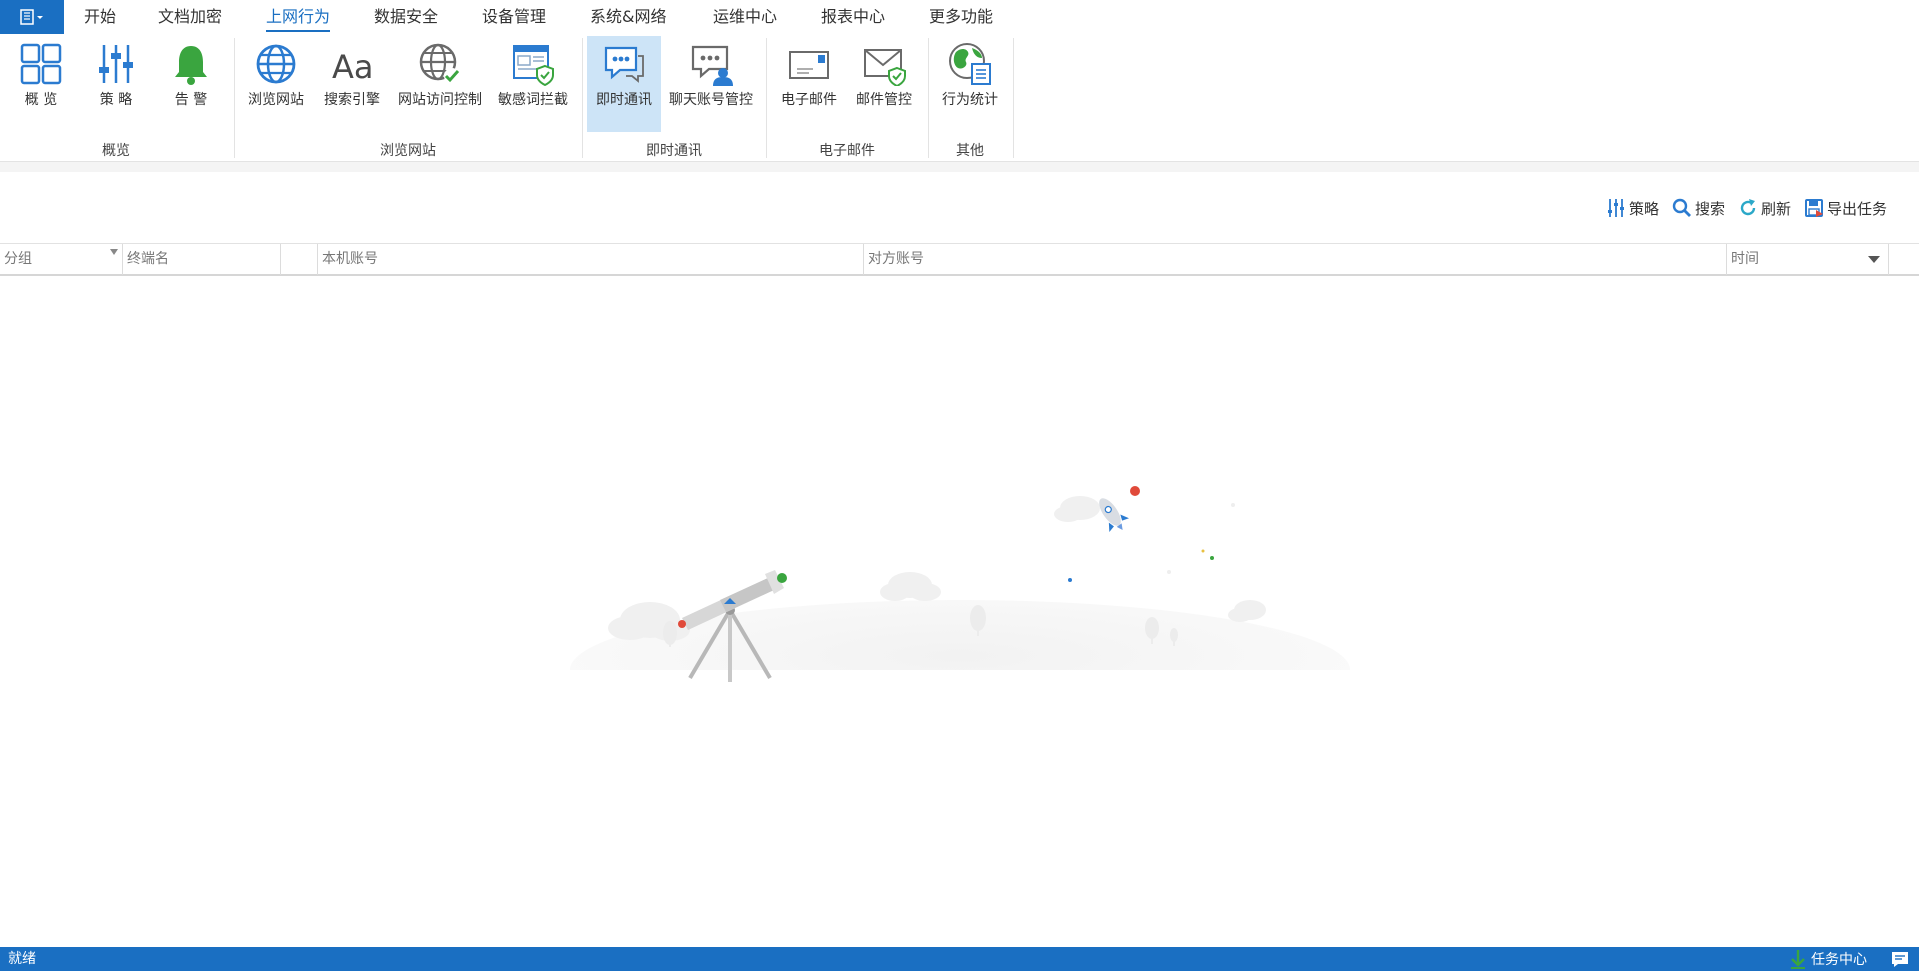 This screenshot has width=1919, height=971. I want to click on tab-system-network: 系统&网络, so click(628, 17).